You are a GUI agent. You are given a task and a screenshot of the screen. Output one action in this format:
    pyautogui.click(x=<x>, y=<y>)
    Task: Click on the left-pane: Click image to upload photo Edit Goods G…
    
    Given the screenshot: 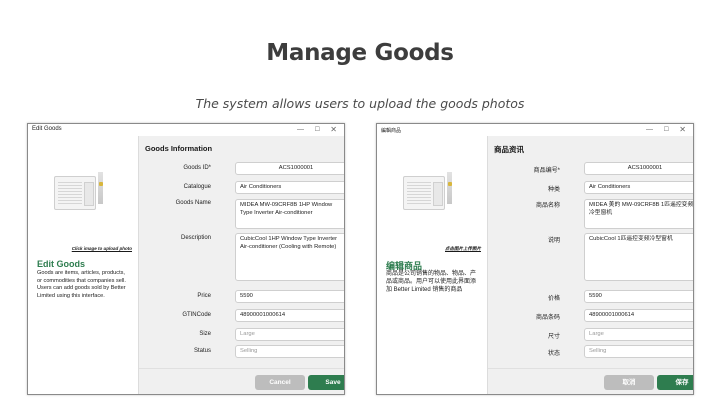 What is the action you would take?
    pyautogui.click(x=83, y=265)
    